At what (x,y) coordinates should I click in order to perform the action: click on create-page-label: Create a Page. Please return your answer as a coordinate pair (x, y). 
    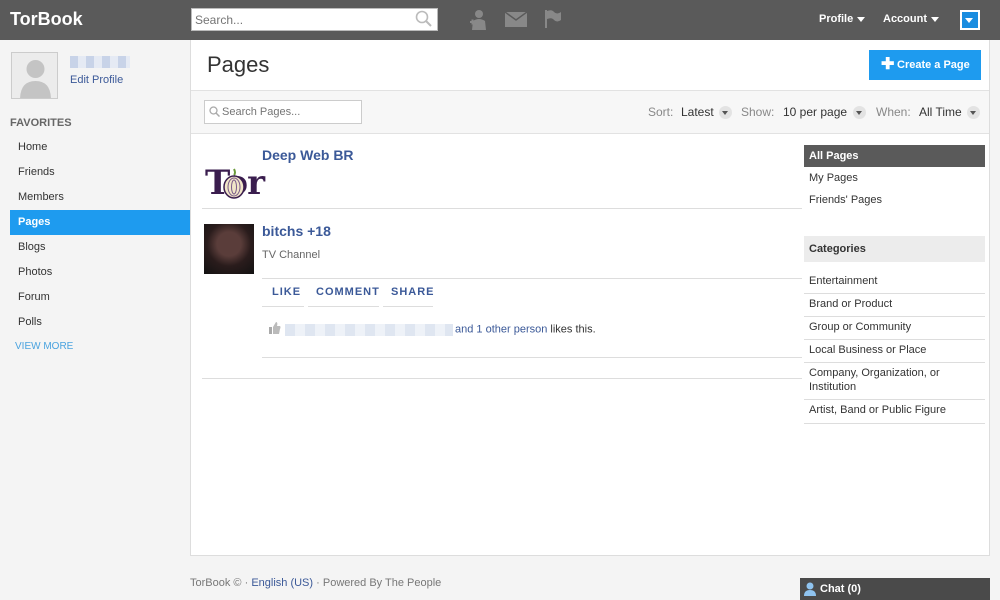
    Looking at the image, I should click on (933, 65).